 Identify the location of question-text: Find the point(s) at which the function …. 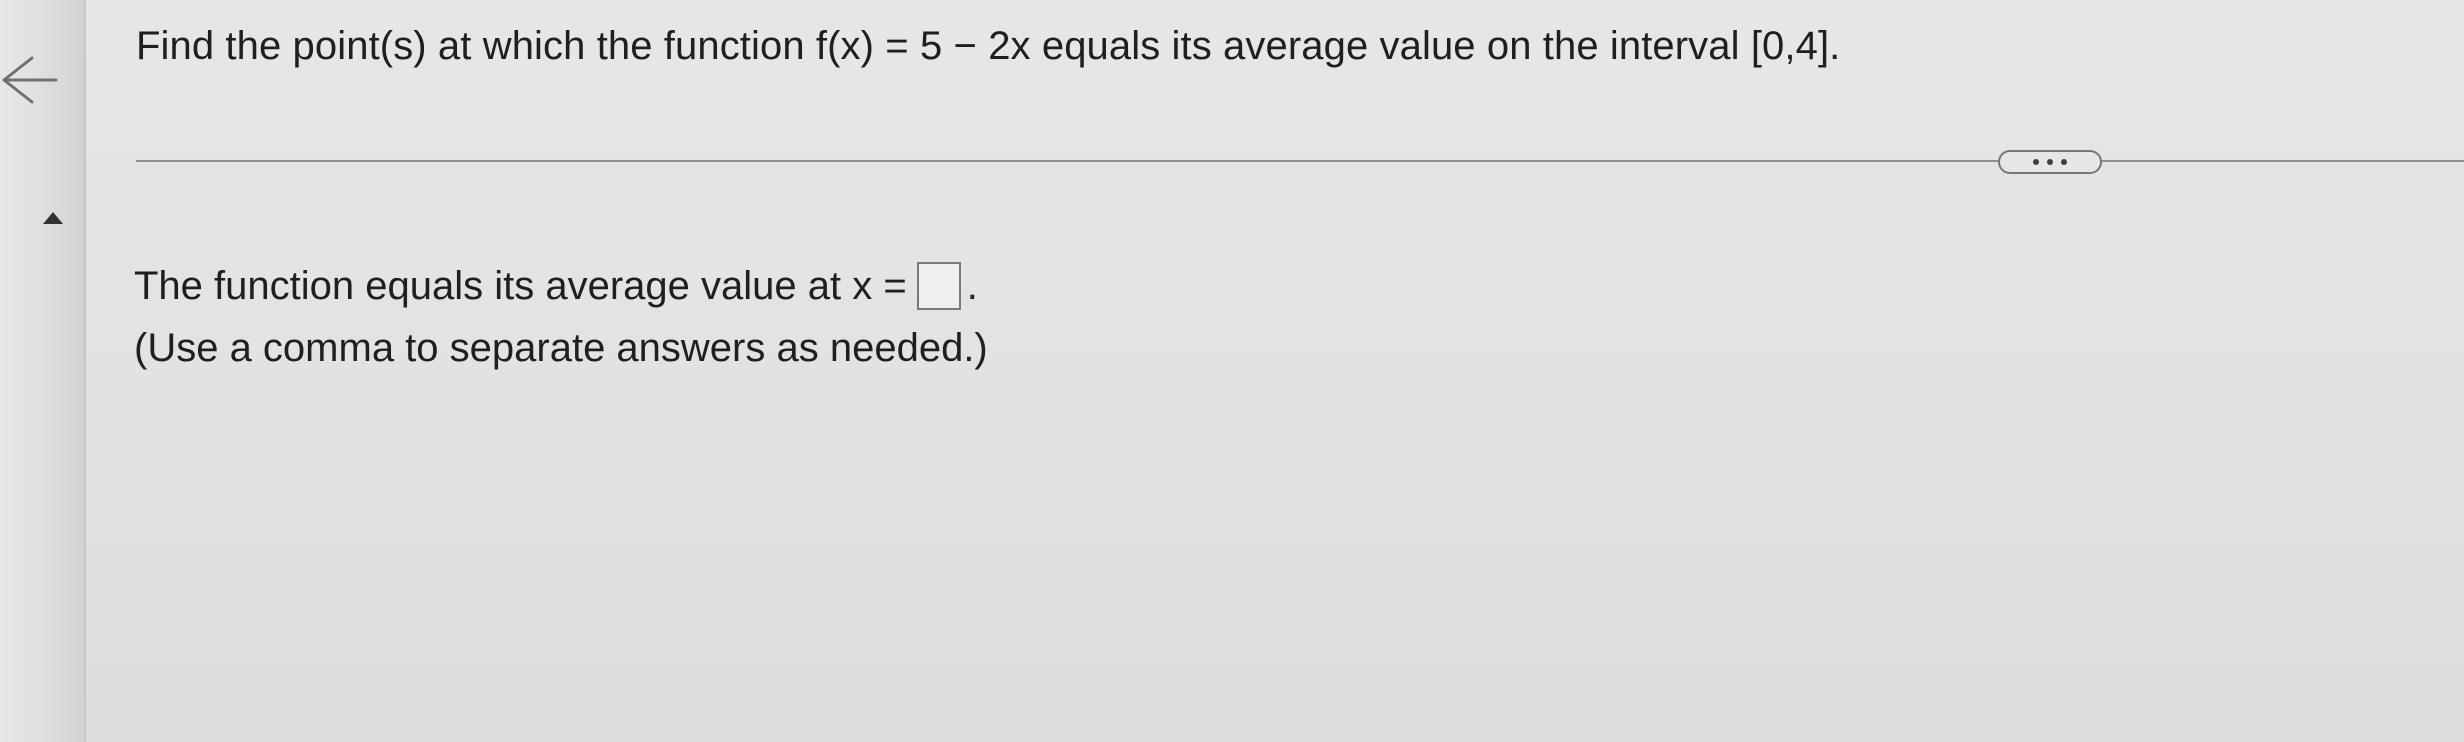
(988, 46).